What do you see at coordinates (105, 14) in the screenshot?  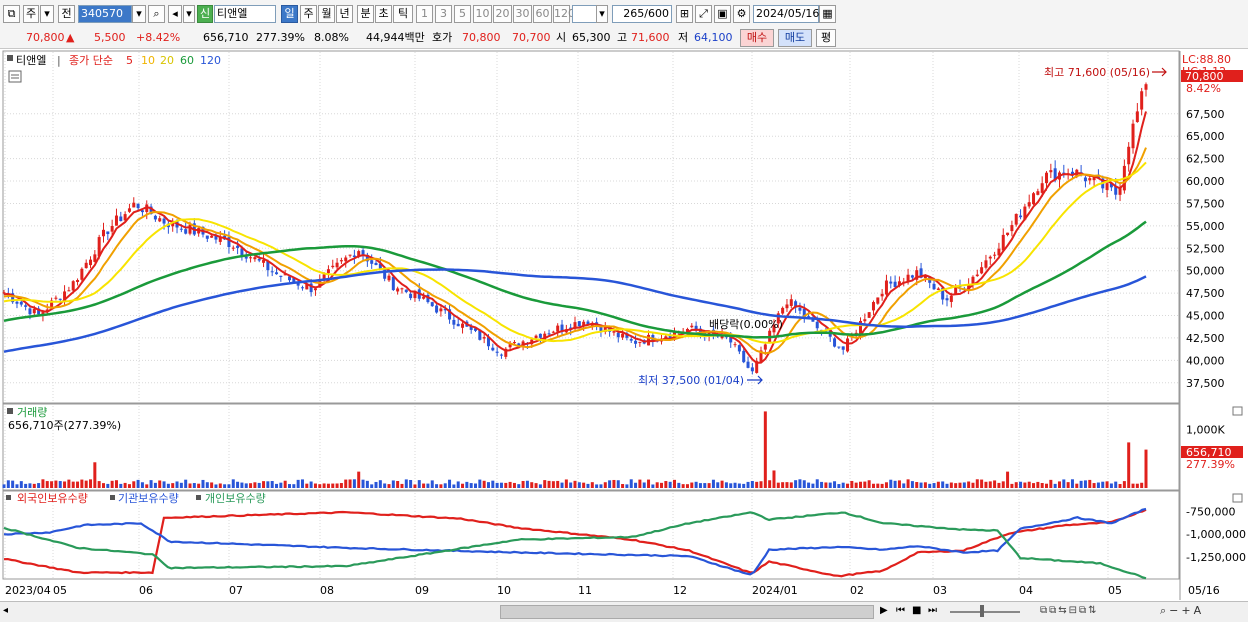 I see `stock-code-input: 340570` at bounding box center [105, 14].